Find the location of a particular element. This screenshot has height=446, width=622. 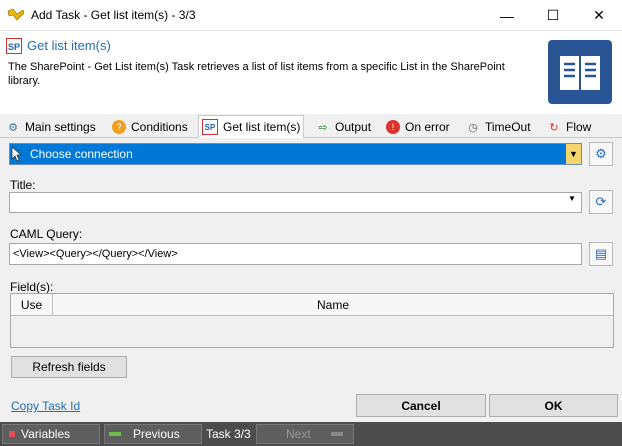

next-label: Next is located at coordinates (298, 434).